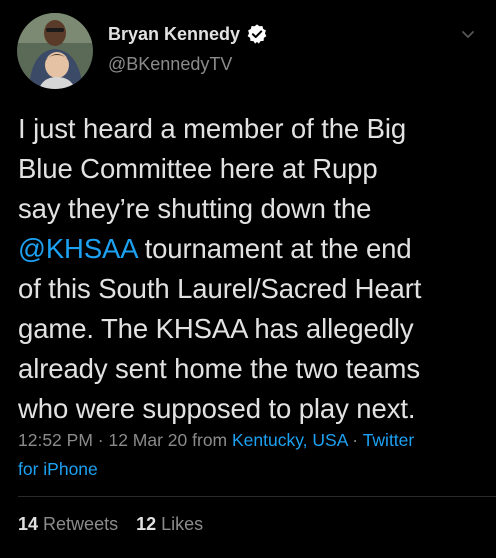  Describe the element at coordinates (220, 288) in the screenshot. I see `tweet-line: of this South Laurel/Sacred Heart` at that location.